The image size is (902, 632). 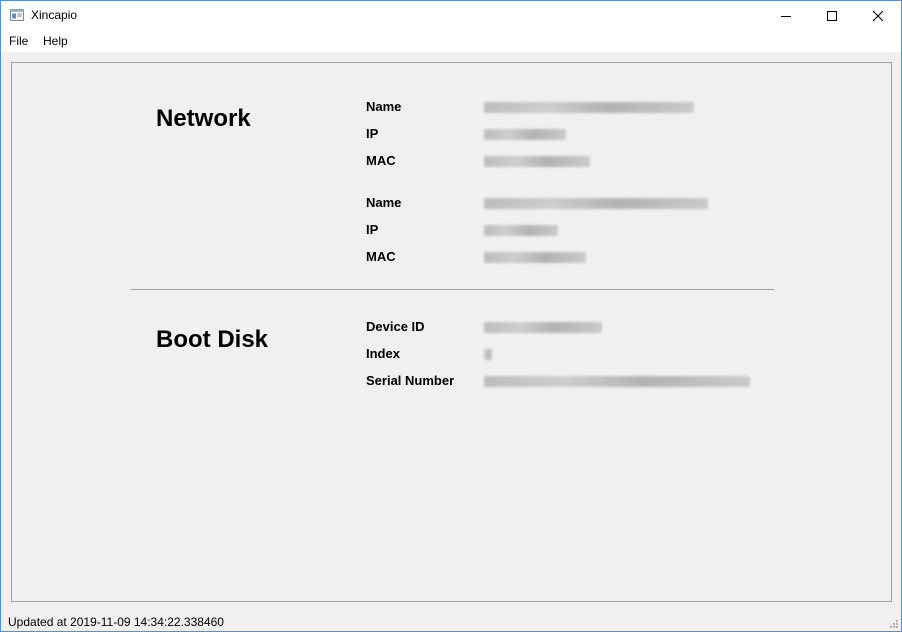 What do you see at coordinates (203, 118) in the screenshot?
I see `network-section-title: Network` at bounding box center [203, 118].